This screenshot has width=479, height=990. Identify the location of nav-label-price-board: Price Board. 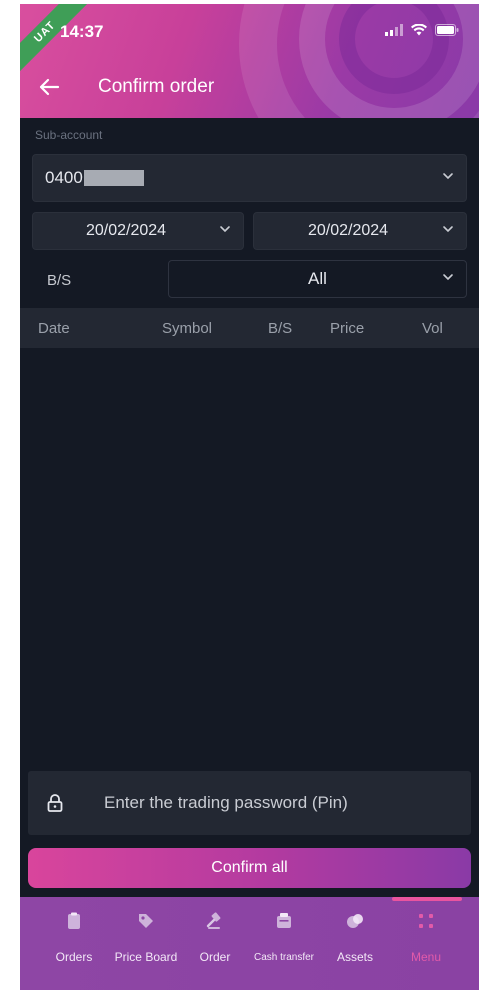
(146, 957).